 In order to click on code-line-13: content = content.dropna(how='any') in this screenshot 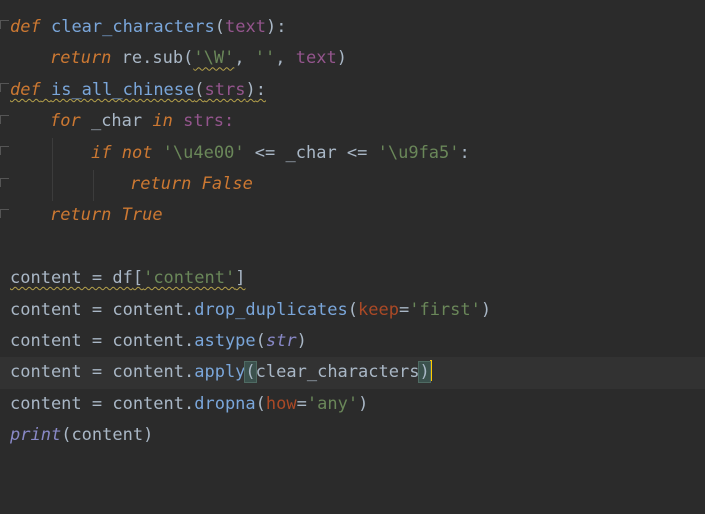, I will do `click(352, 404)`.